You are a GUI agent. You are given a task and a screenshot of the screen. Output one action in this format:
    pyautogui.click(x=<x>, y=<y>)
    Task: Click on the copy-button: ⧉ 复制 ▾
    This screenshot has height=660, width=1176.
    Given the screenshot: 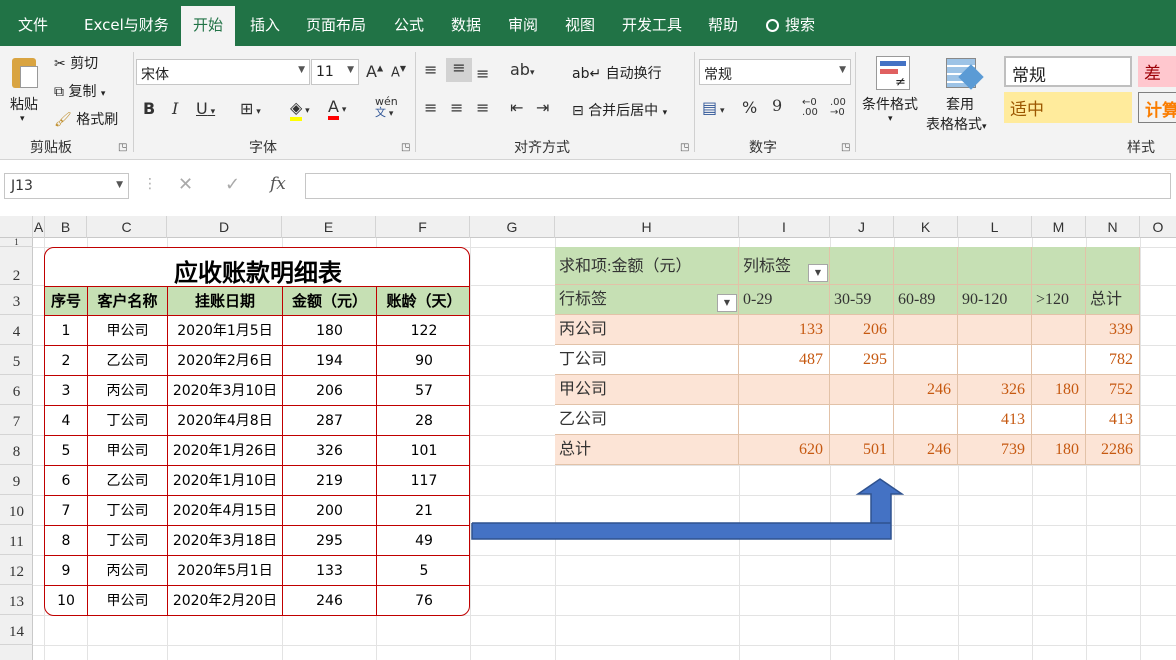 What is the action you would take?
    pyautogui.click(x=79, y=91)
    